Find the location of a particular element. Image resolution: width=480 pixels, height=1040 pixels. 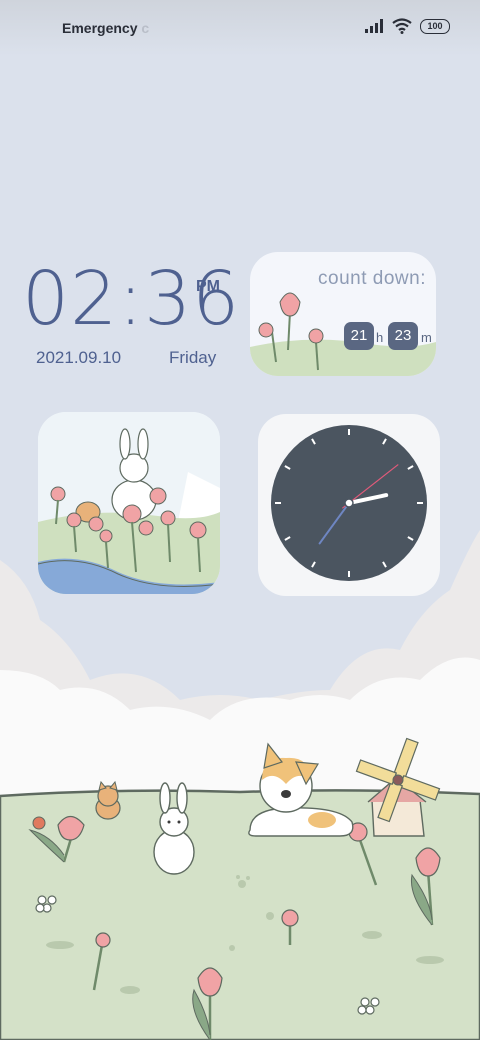

clock-center-pin is located at coordinates (349, 503).